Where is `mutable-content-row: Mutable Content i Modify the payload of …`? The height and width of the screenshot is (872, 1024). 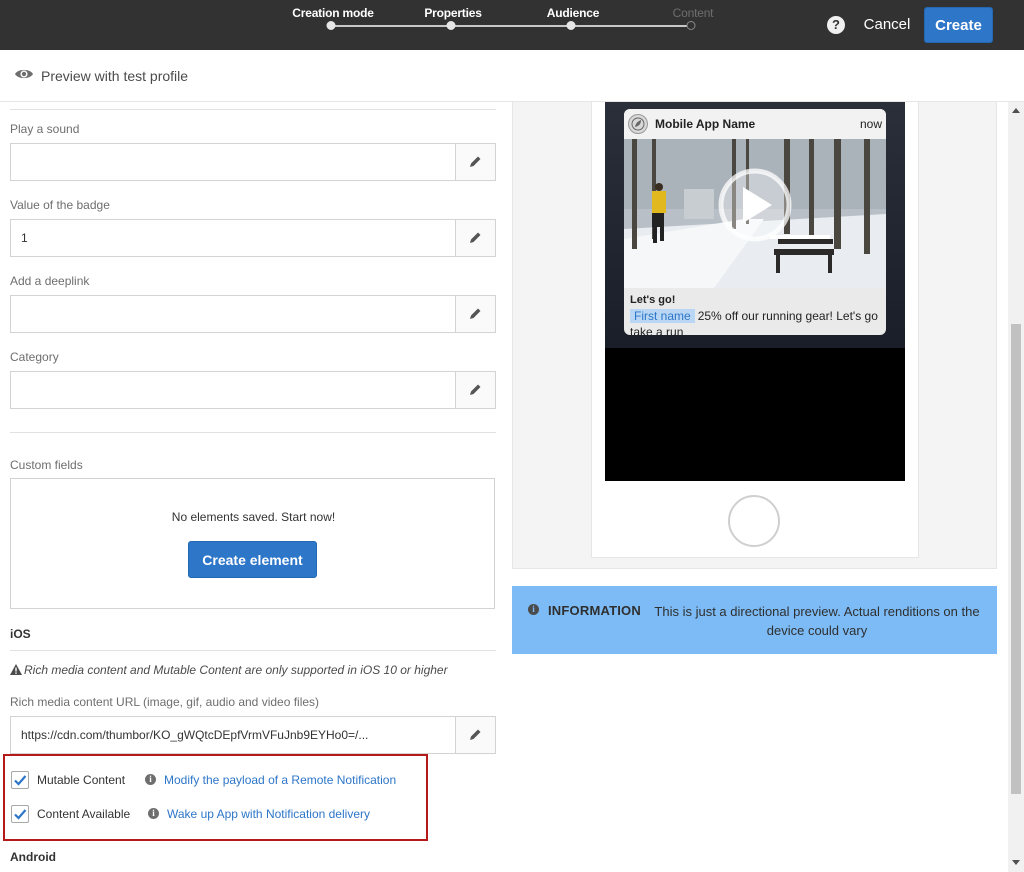
mutable-content-row: Mutable Content i Modify the payload of … is located at coordinates (211, 781).